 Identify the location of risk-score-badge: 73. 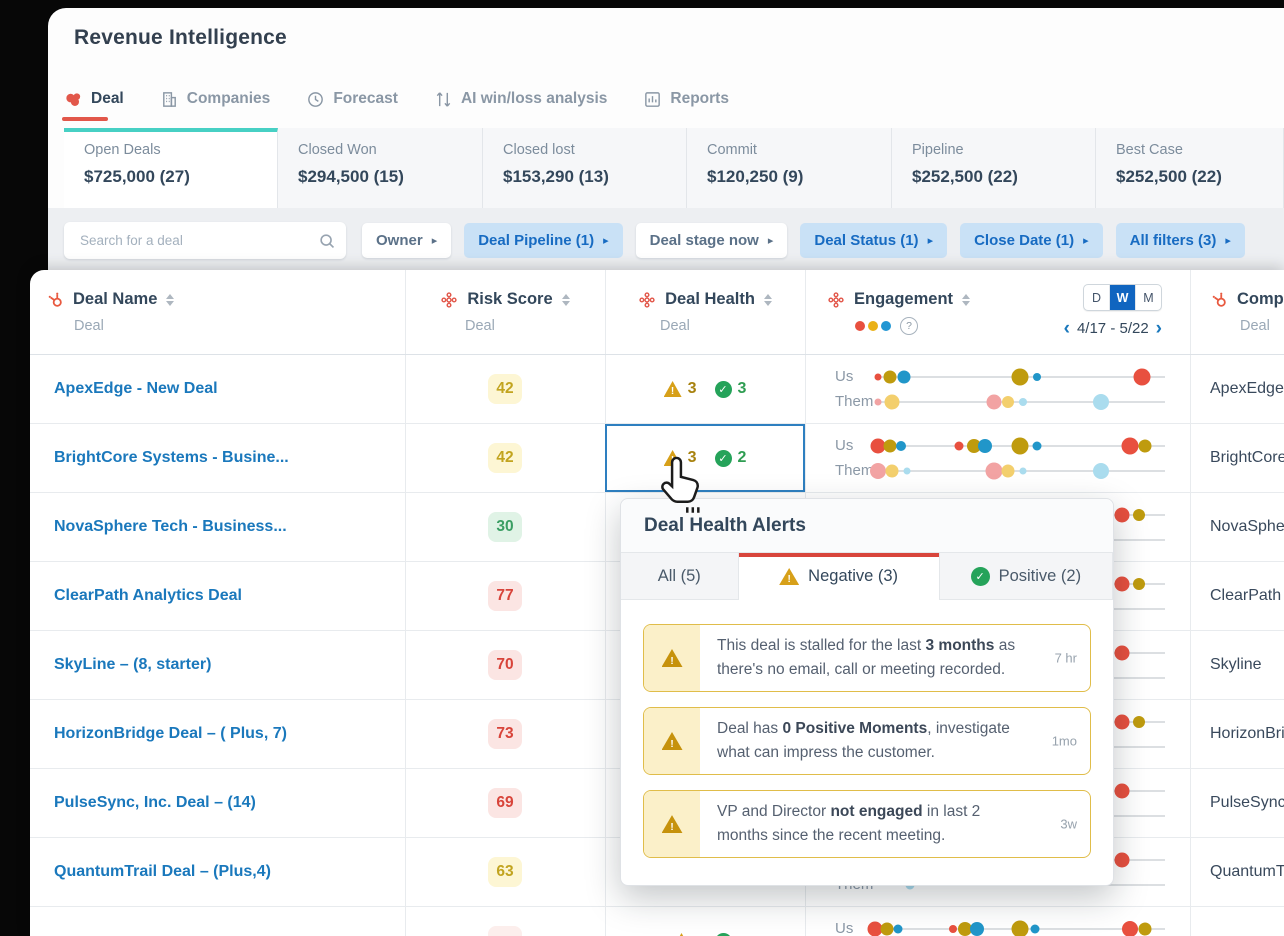
(505, 734).